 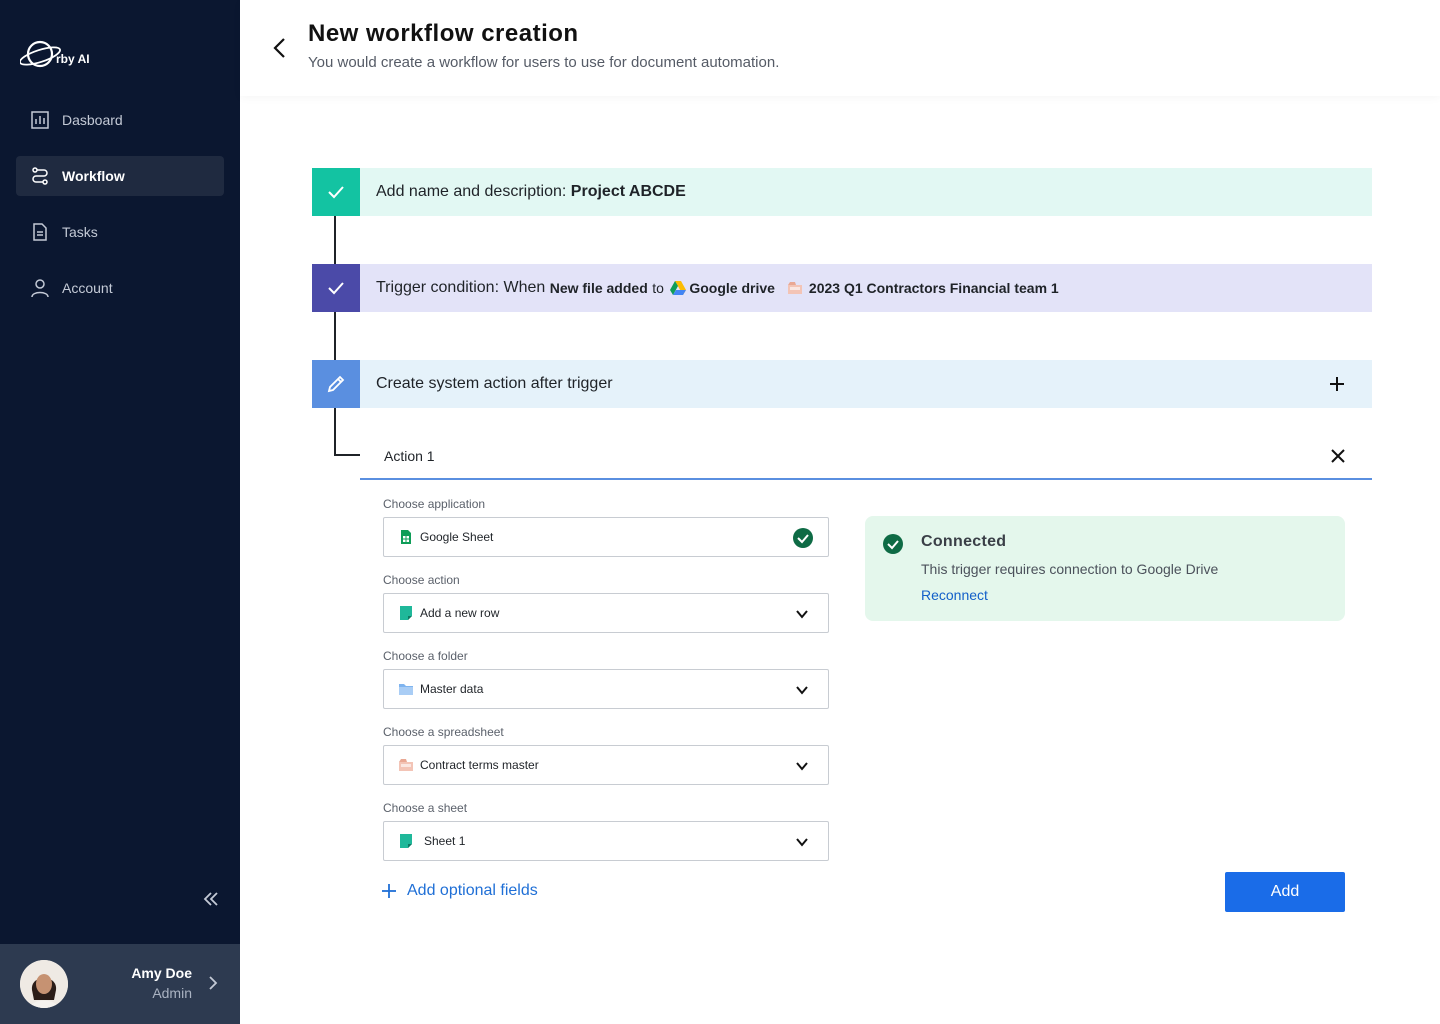 I want to click on application-value: Google Sheet, so click(x=457, y=537).